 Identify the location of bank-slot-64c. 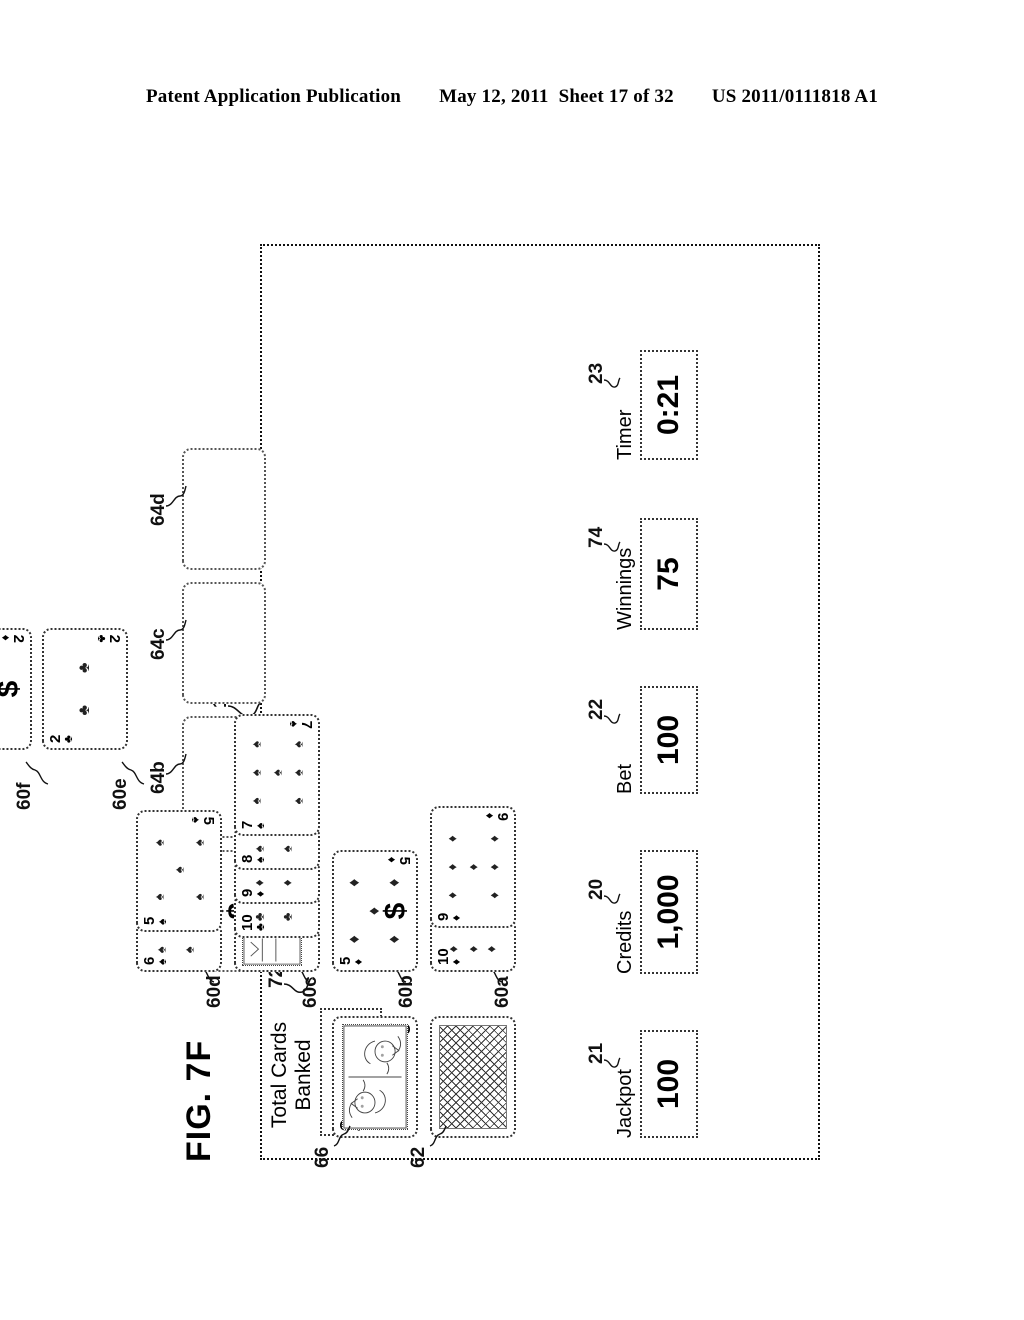
(224, 643).